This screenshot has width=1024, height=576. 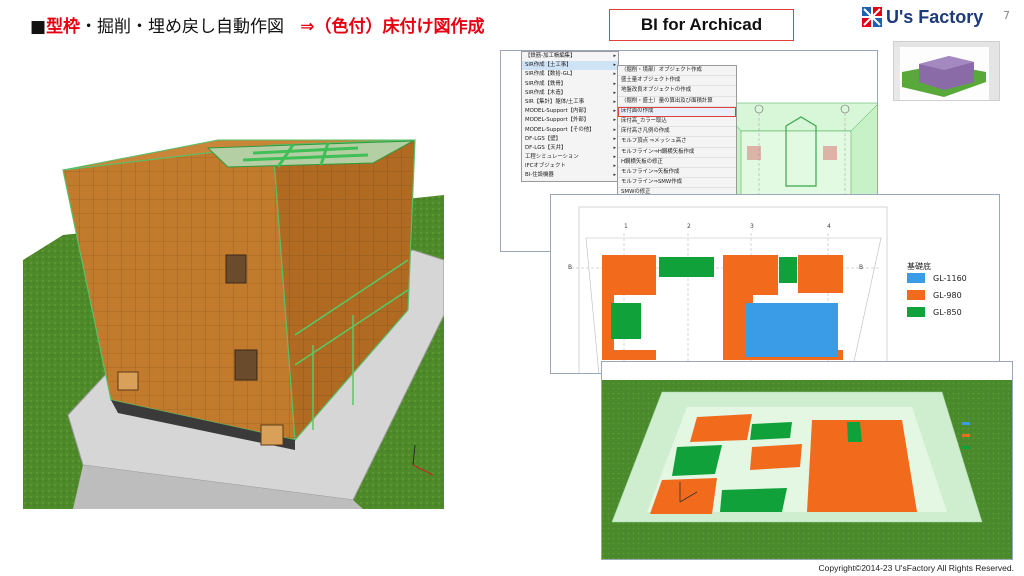 What do you see at coordinates (946, 71) in the screenshot?
I see `archicad-thumbnail` at bounding box center [946, 71].